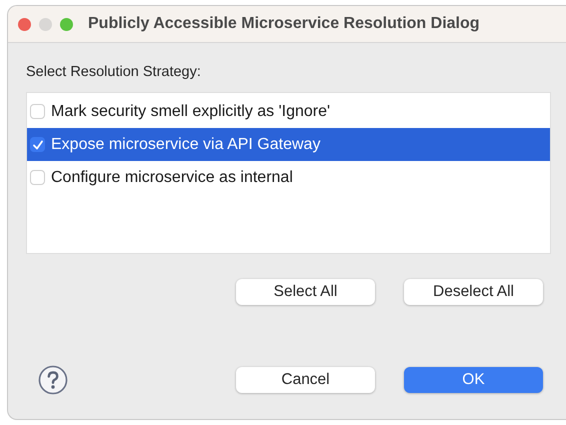  Describe the element at coordinates (473, 380) in the screenshot. I see `dialog-button: OK` at that location.